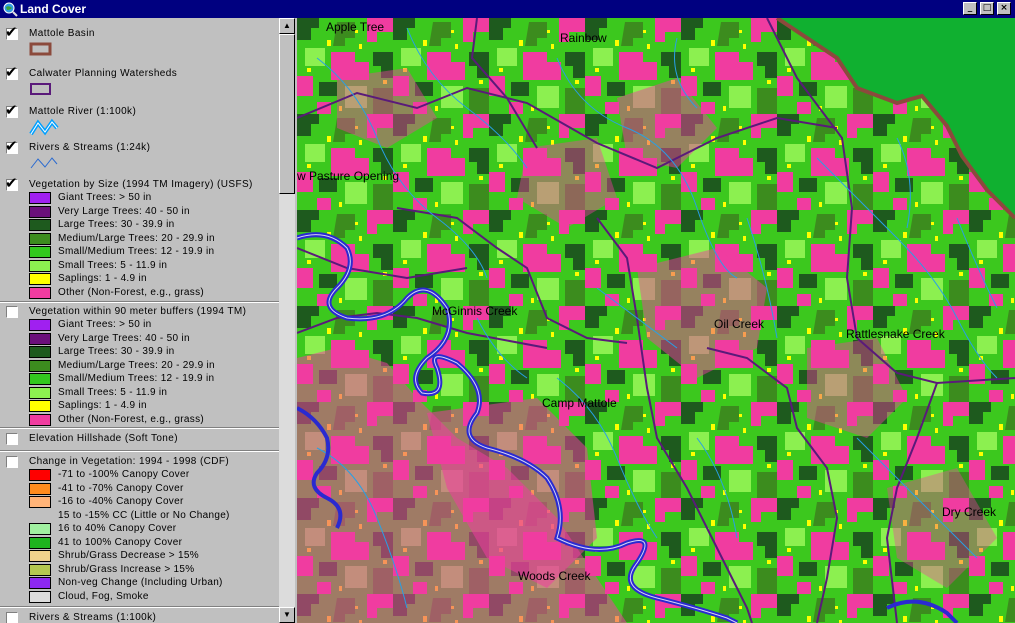 This screenshot has height=623, width=1015. What do you see at coordinates (1004, 8) in the screenshot?
I see `close-button: ×` at bounding box center [1004, 8].